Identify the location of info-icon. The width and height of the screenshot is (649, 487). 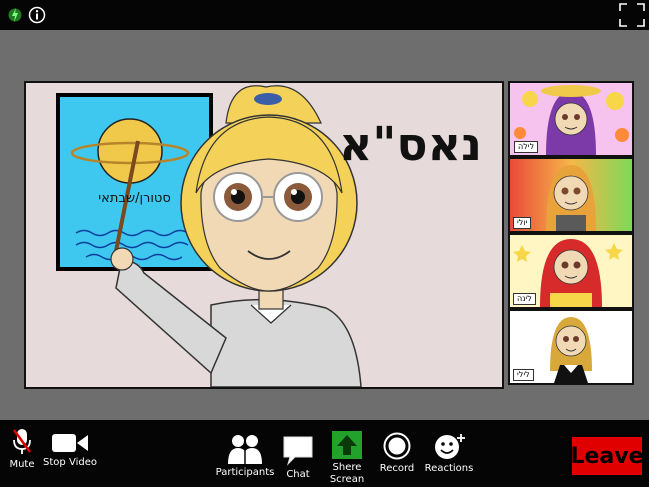
(37, 17).